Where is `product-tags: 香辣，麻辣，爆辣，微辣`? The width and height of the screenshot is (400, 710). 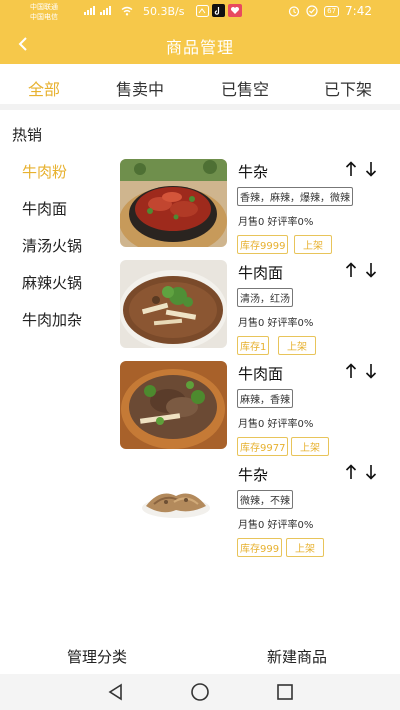
product-tags: 香辣，麻辣，爆辣，微辣 is located at coordinates (295, 196).